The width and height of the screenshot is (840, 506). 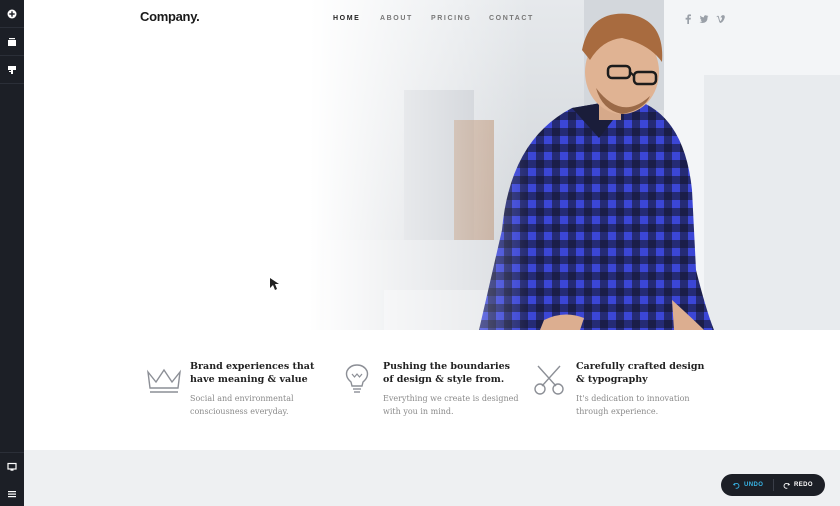 What do you see at coordinates (754, 485) in the screenshot?
I see `undo-label: UNDO` at bounding box center [754, 485].